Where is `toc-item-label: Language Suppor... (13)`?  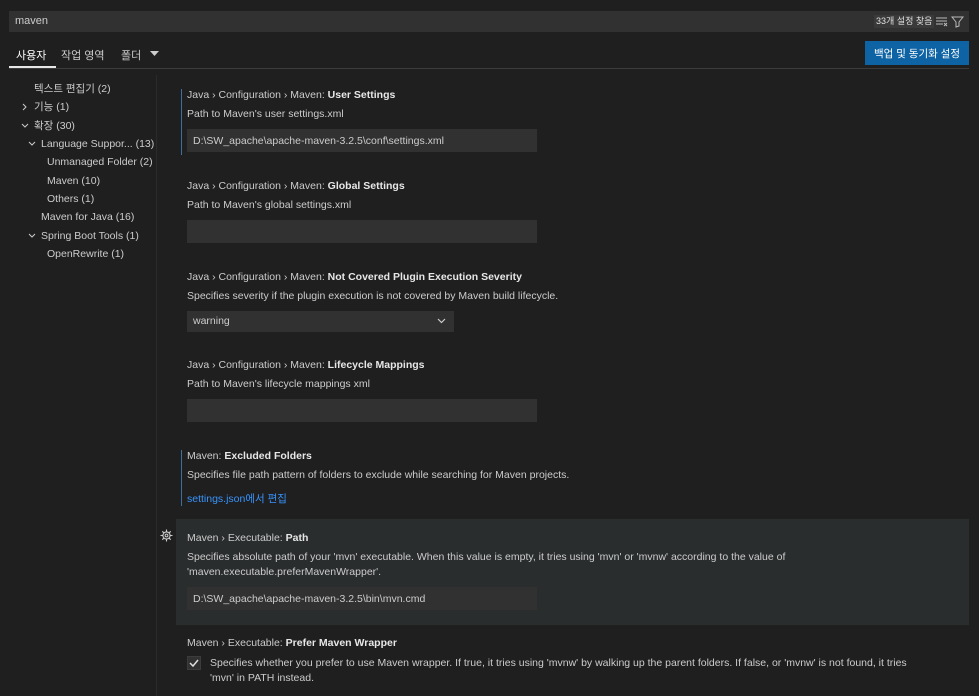 toc-item-label: Language Suppor... (13) is located at coordinates (98, 144).